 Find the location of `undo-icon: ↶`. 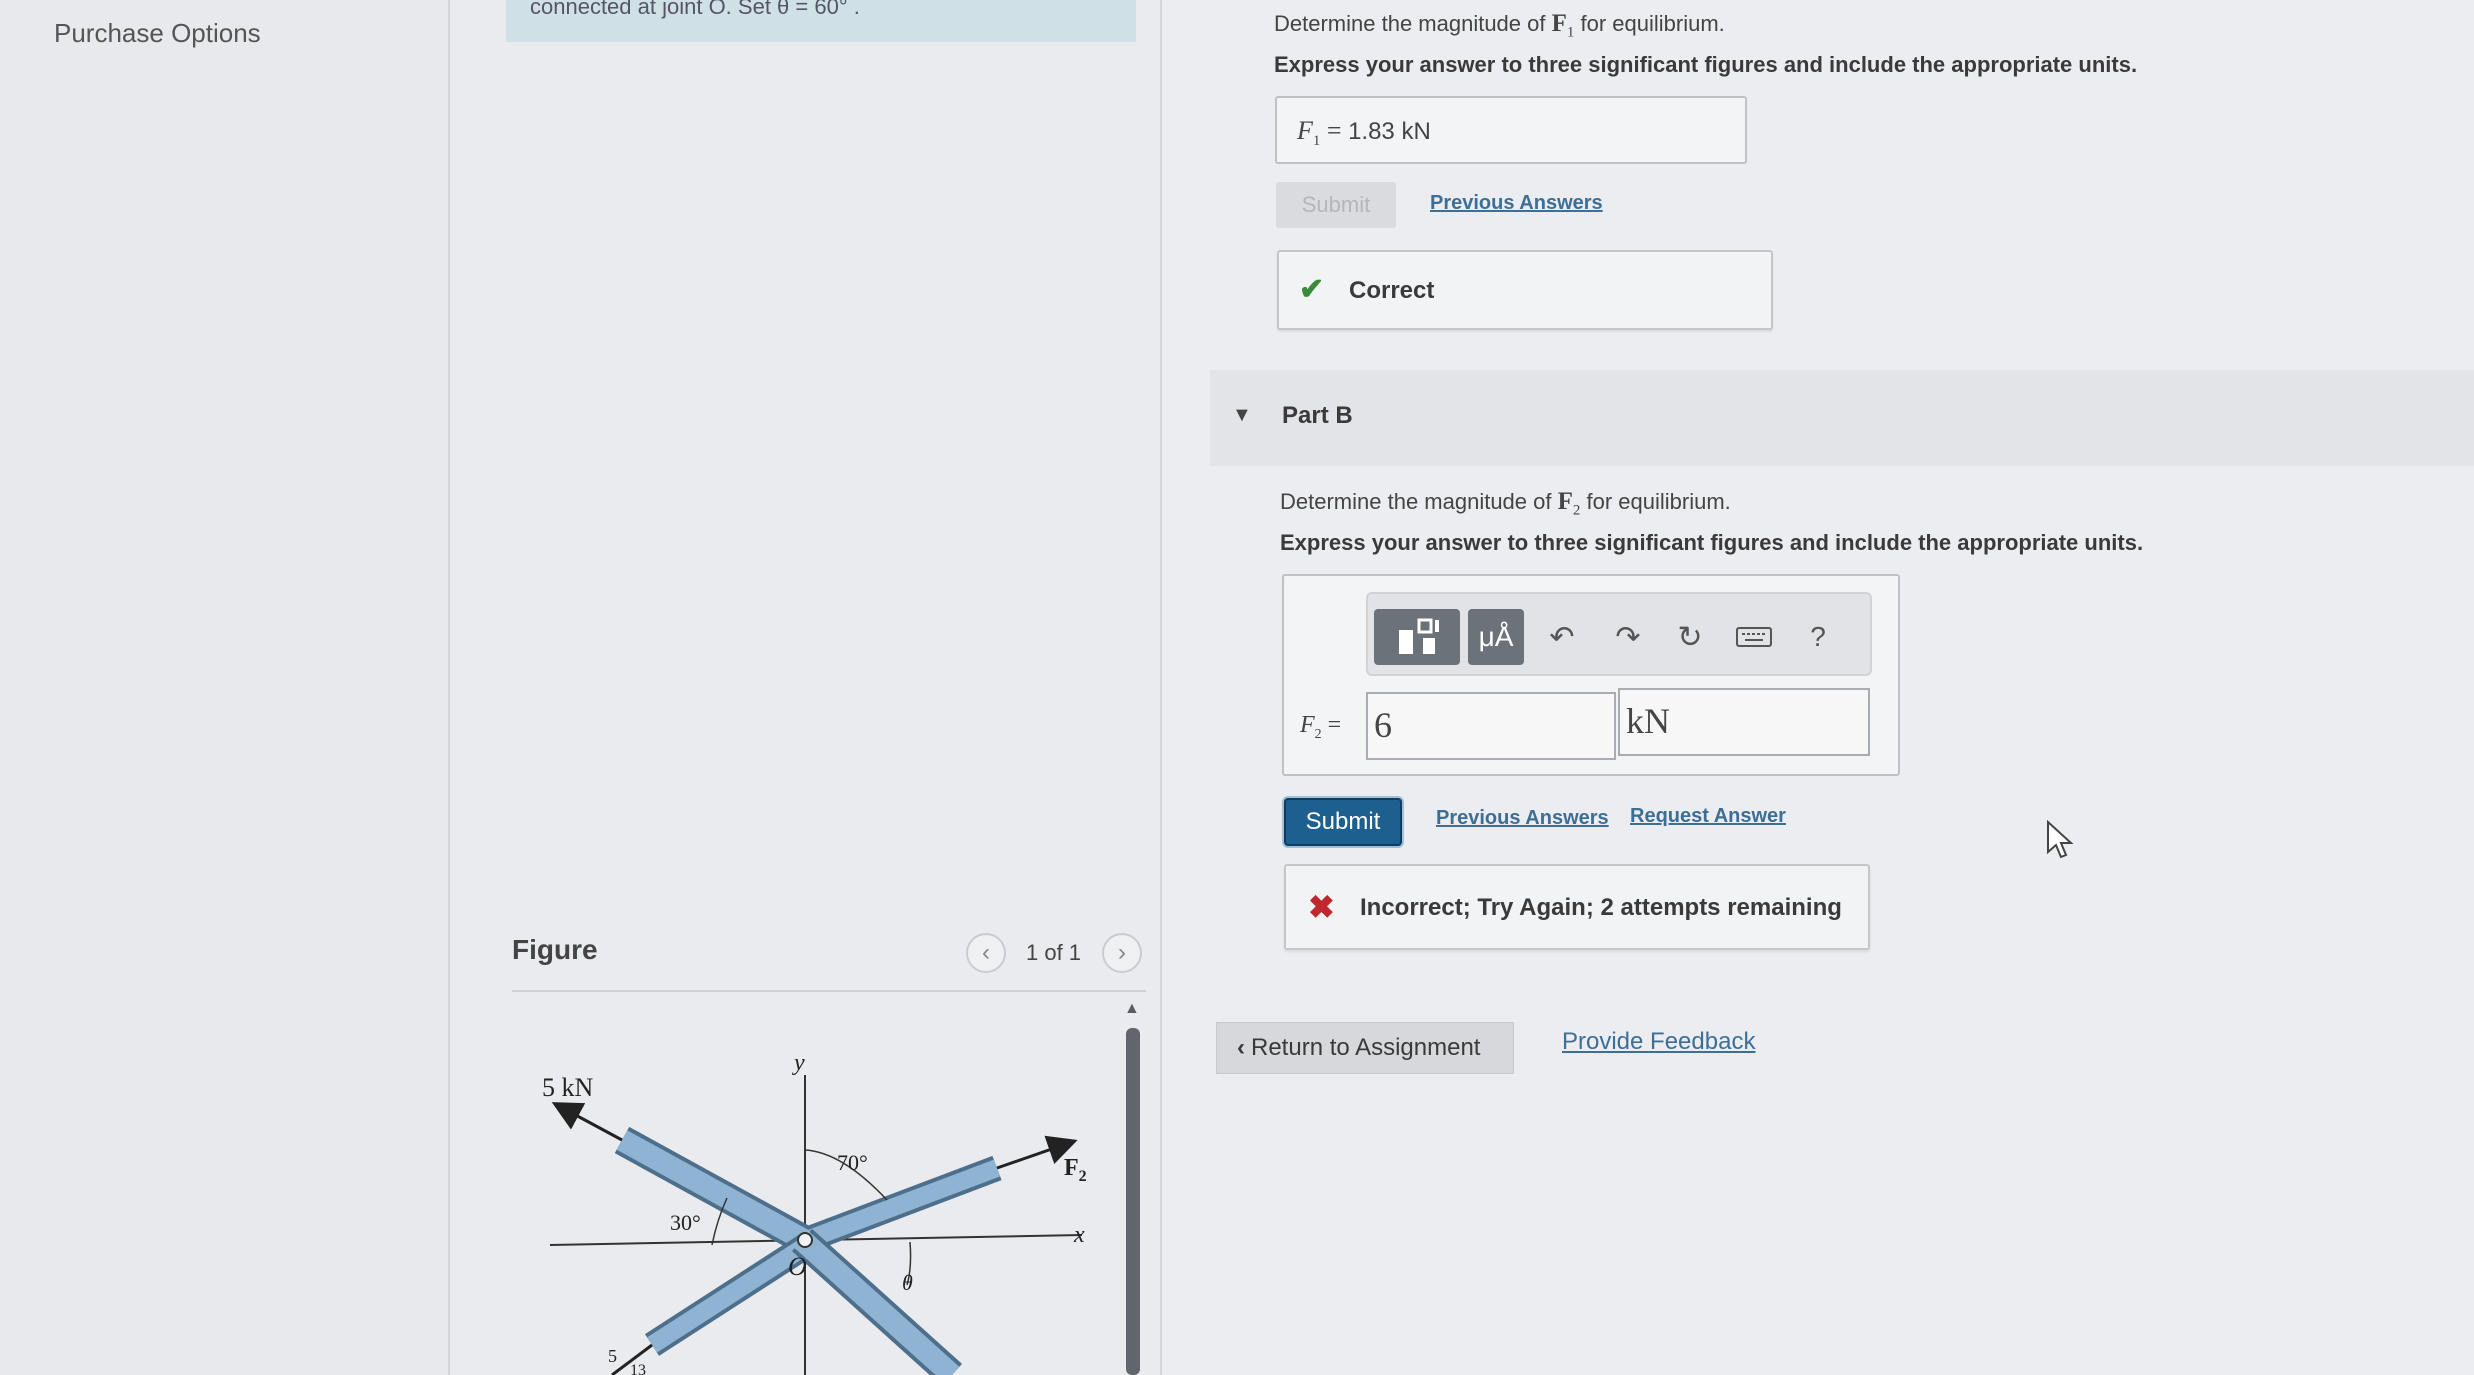

undo-icon: ↶ is located at coordinates (1562, 637).